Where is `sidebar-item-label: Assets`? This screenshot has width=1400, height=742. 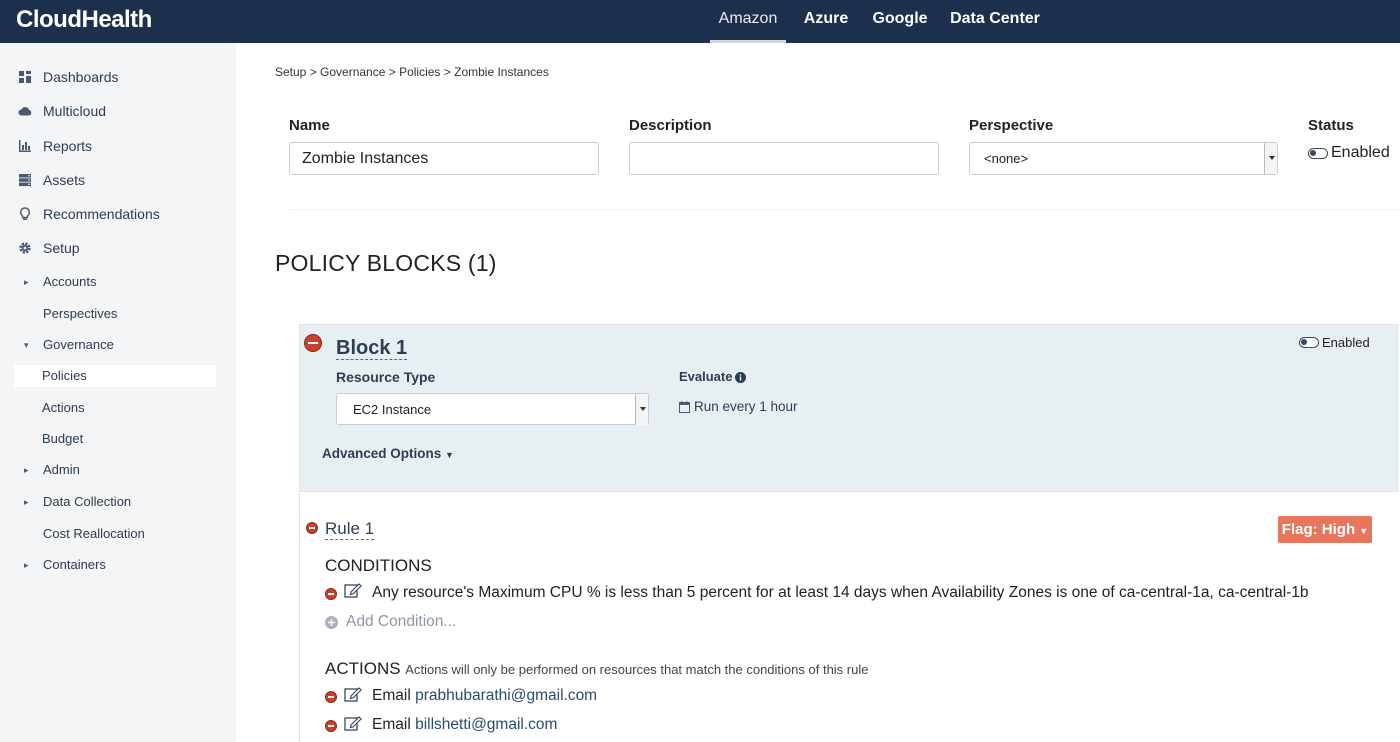 sidebar-item-label: Assets is located at coordinates (64, 180).